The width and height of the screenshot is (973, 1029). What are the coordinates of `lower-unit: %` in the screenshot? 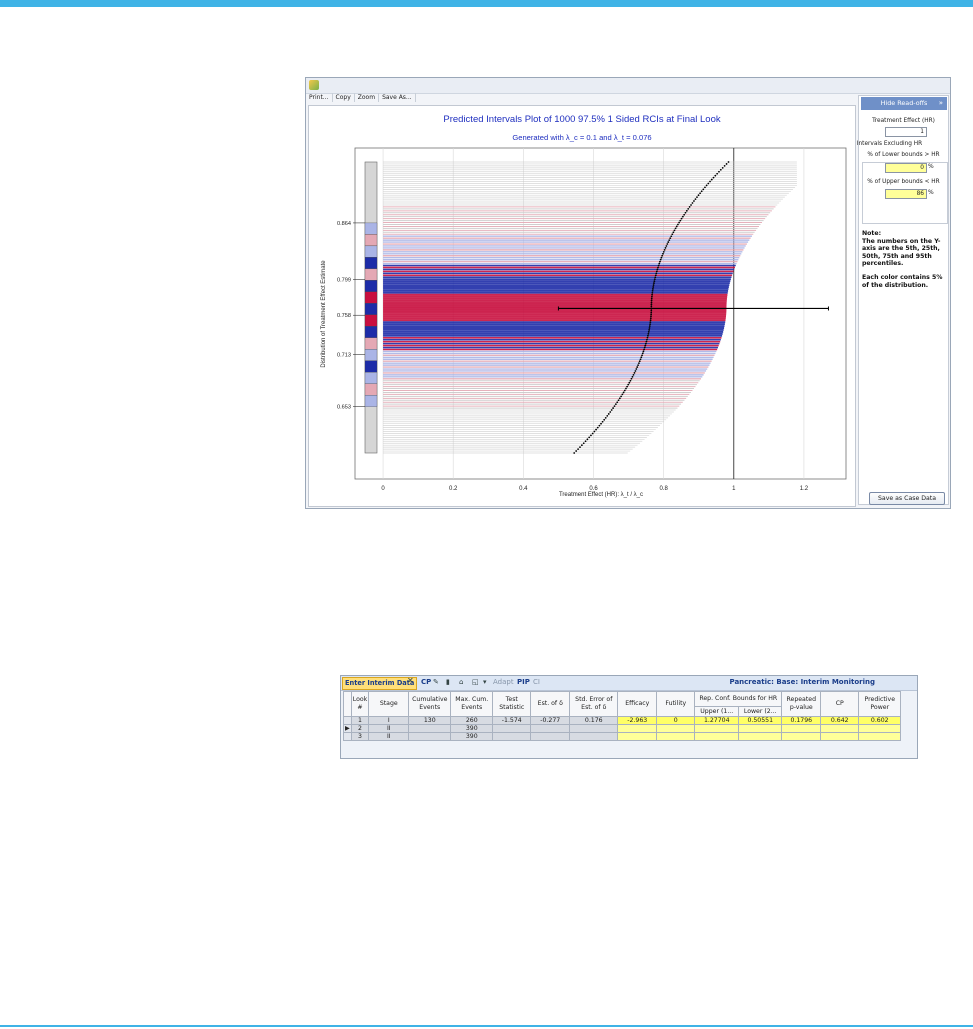 It's located at (931, 166).